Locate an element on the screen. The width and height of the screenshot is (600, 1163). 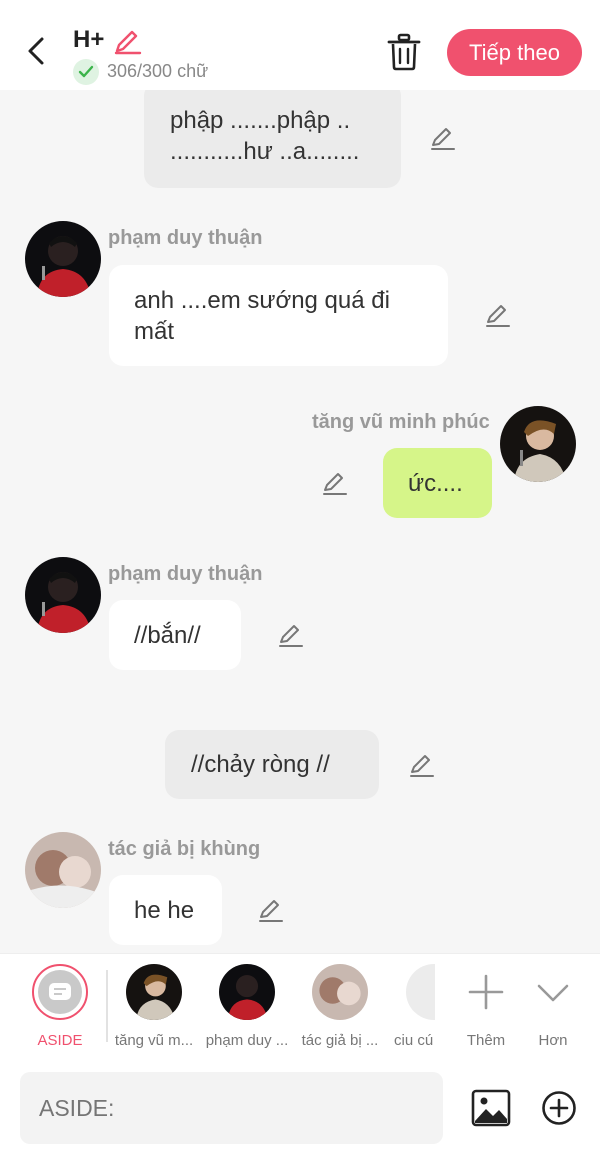
character-aside: ASIDE is located at coordinates (60, 1006).